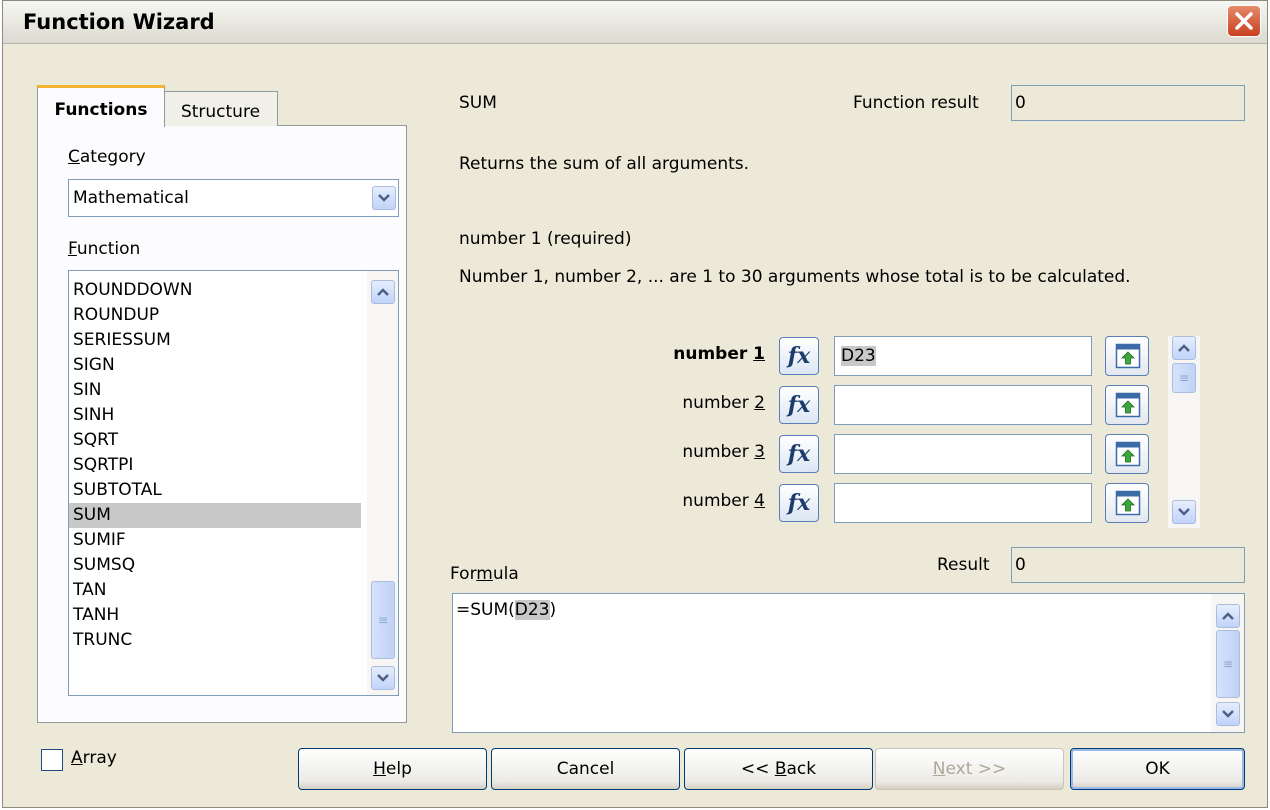 The width and height of the screenshot is (1270, 810). What do you see at coordinates (545, 239) in the screenshot?
I see `argument-title: number 1 (required)` at bounding box center [545, 239].